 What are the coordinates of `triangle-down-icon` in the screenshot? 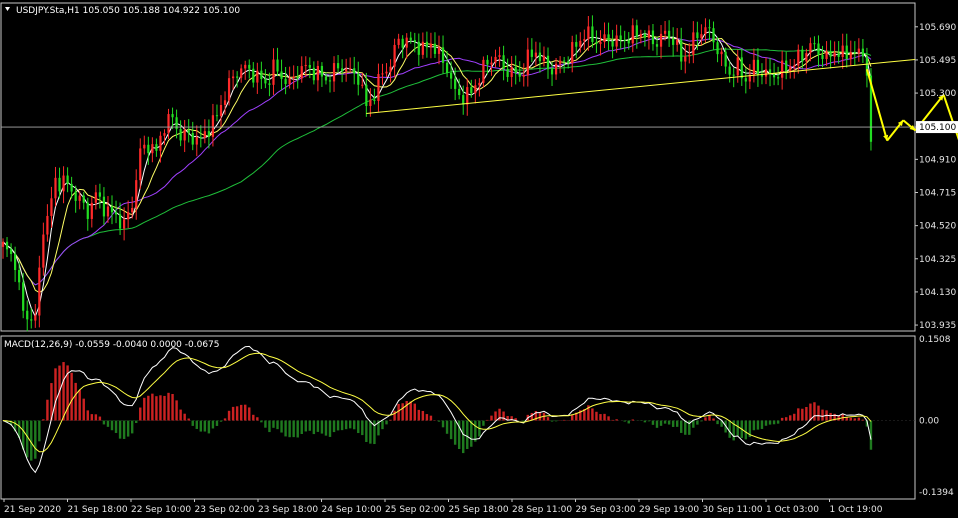 It's located at (7, 9).